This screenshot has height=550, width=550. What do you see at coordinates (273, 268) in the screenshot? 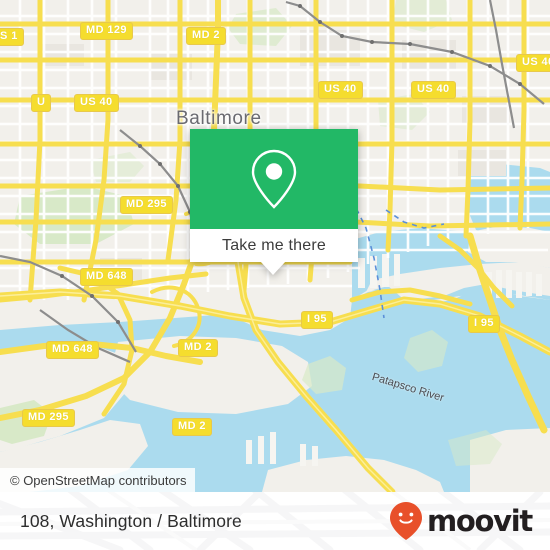
I see `callout-tail` at bounding box center [273, 268].